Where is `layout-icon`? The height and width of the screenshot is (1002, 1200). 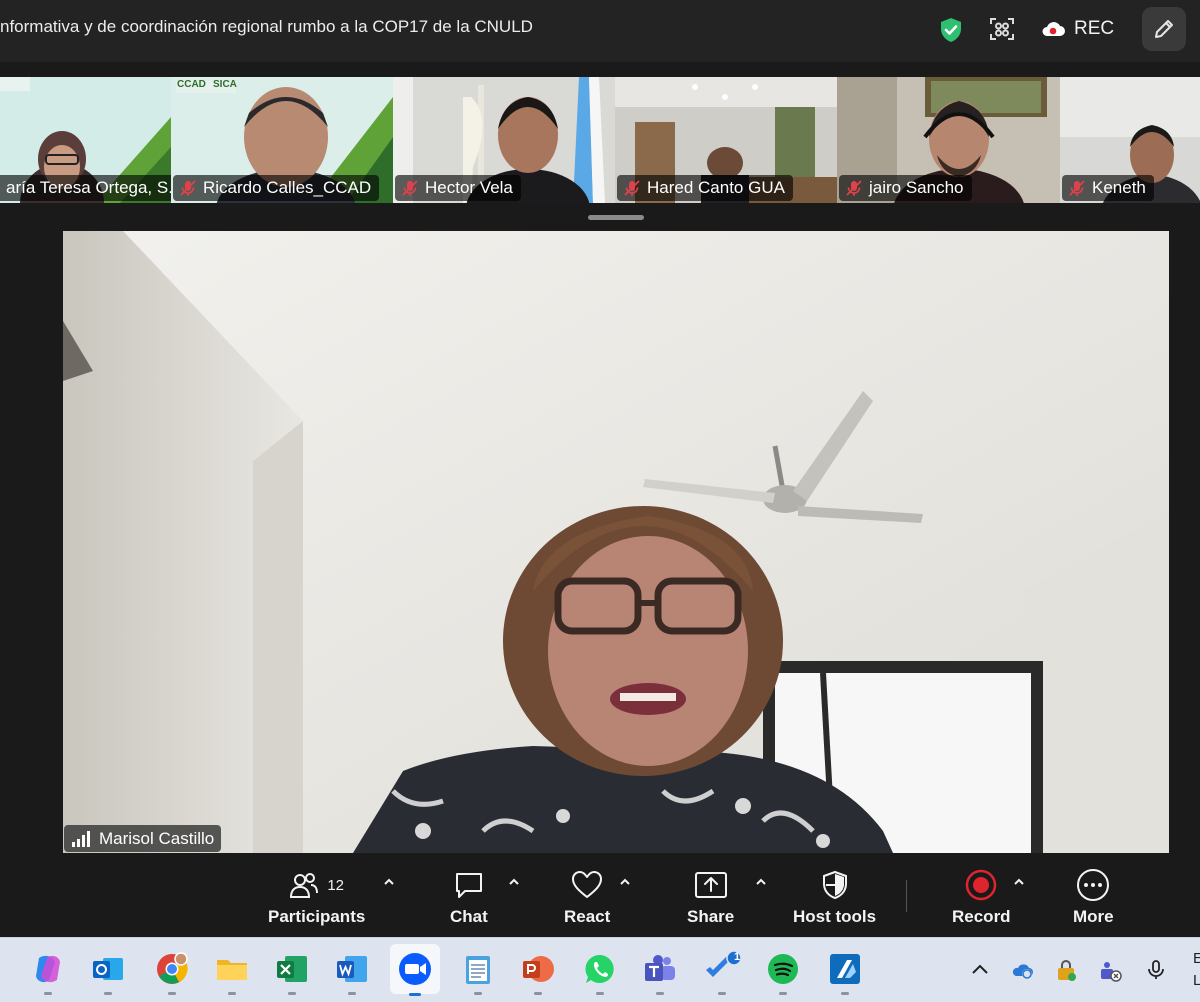
layout-icon is located at coordinates (1002, 29).